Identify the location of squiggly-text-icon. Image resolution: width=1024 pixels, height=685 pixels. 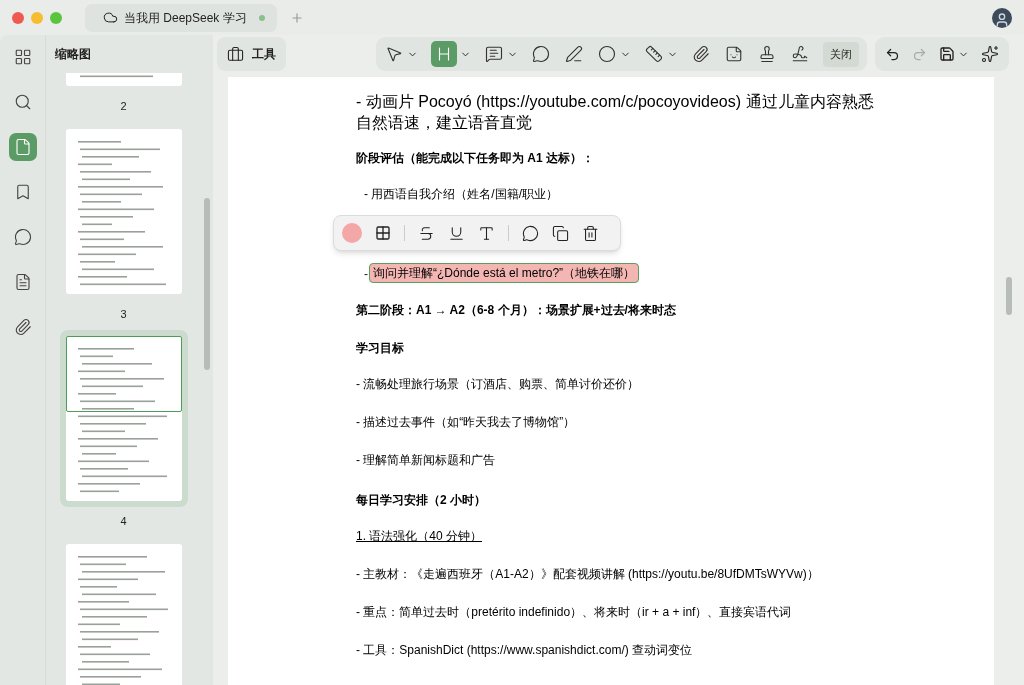
(486, 233).